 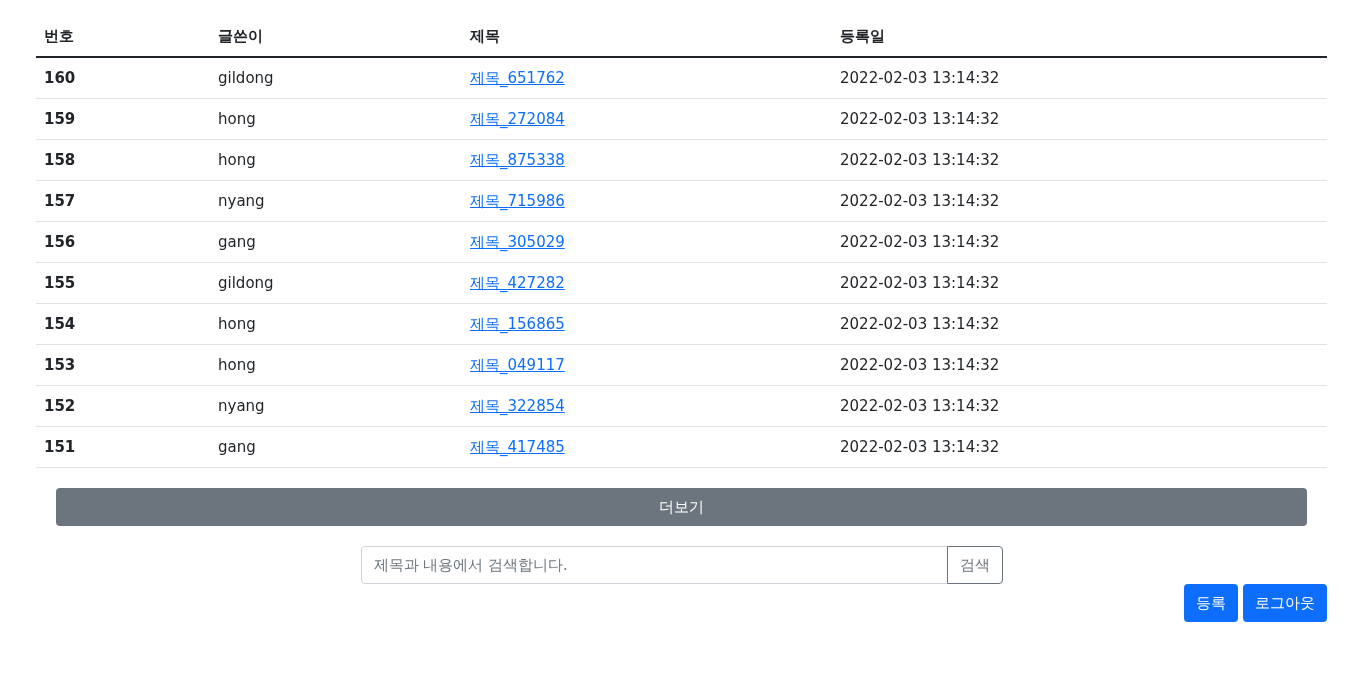 I want to click on column-header: 제목, so click(x=647, y=38).